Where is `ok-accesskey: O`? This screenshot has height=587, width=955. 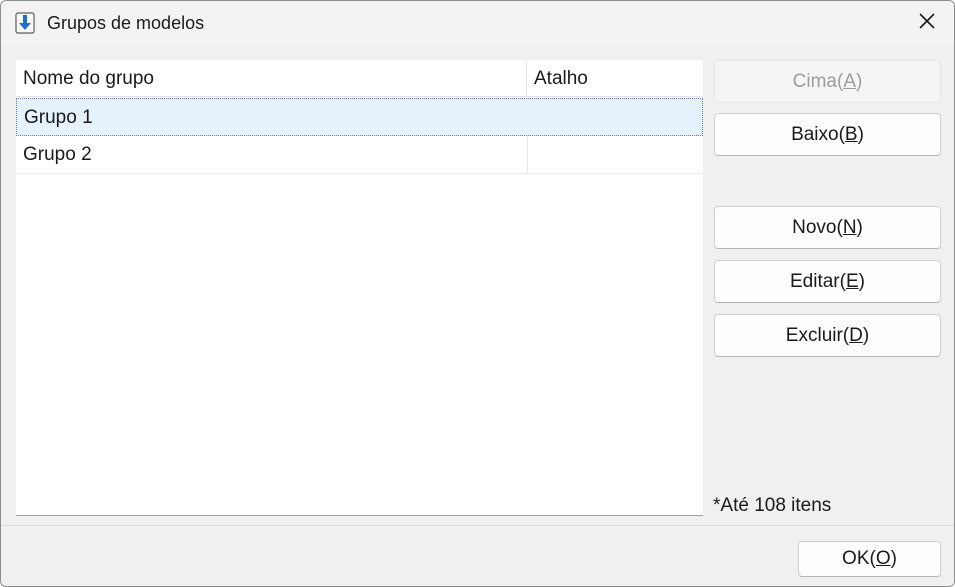 ok-accesskey: O is located at coordinates (883, 558).